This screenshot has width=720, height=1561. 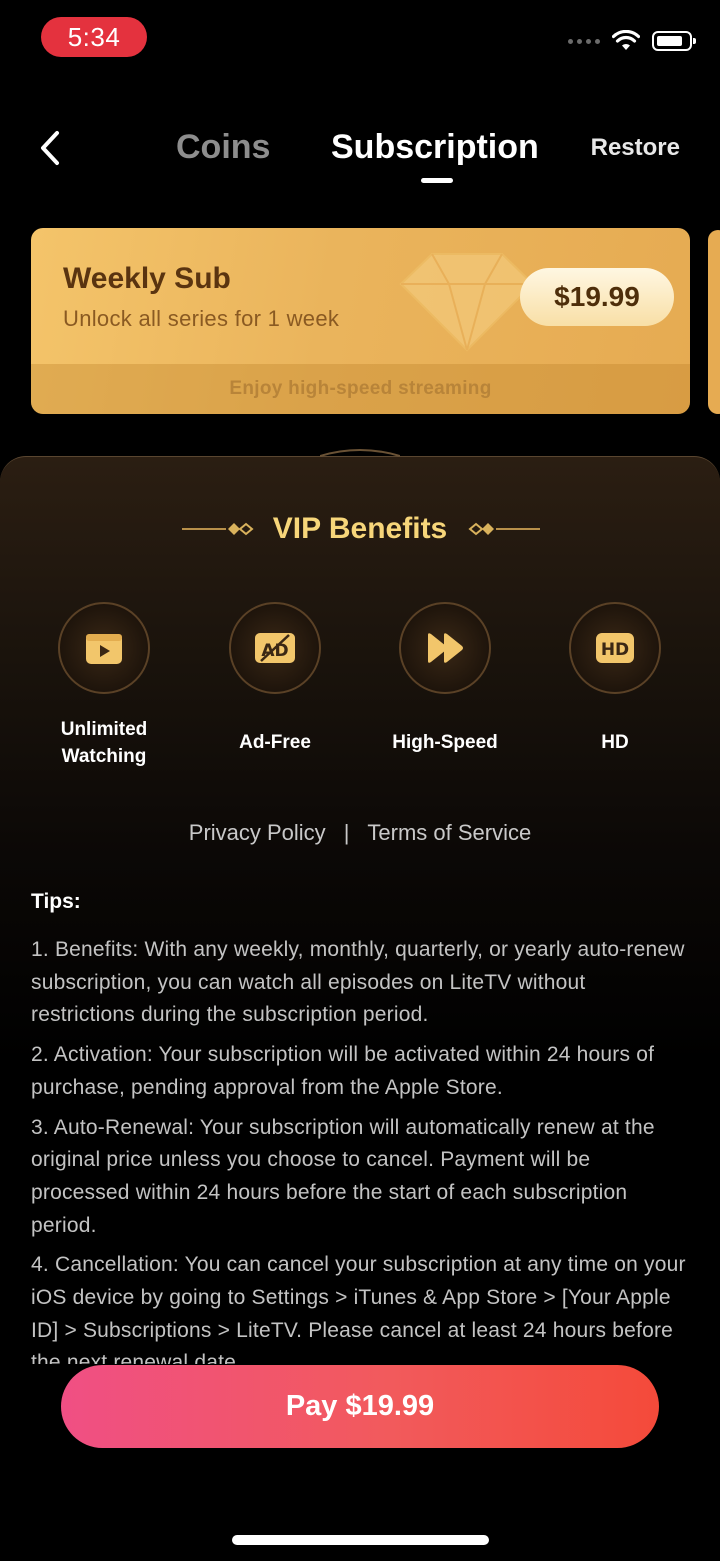 I want to click on benefit-label: HD, so click(x=615, y=742).